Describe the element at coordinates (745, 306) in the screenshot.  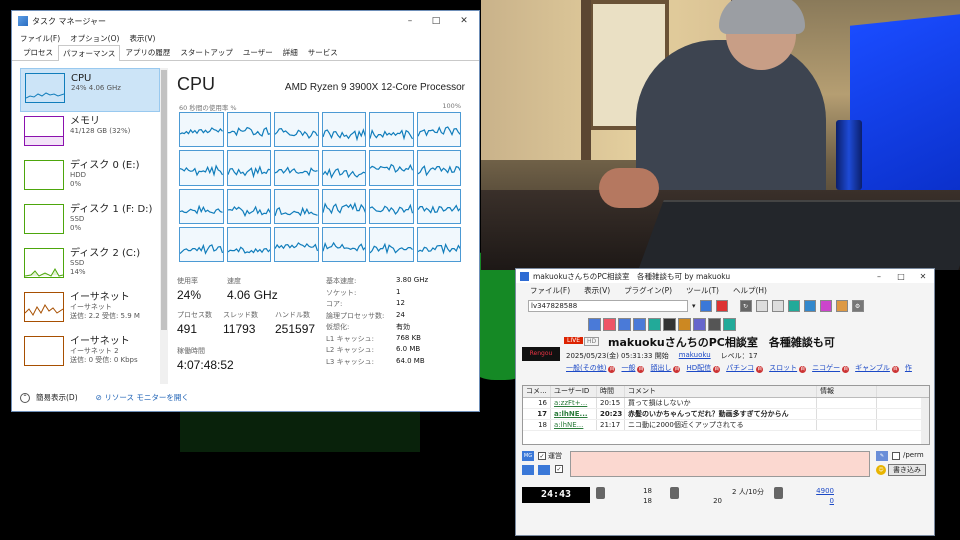
I see `refresh-icon: ↻` at that location.